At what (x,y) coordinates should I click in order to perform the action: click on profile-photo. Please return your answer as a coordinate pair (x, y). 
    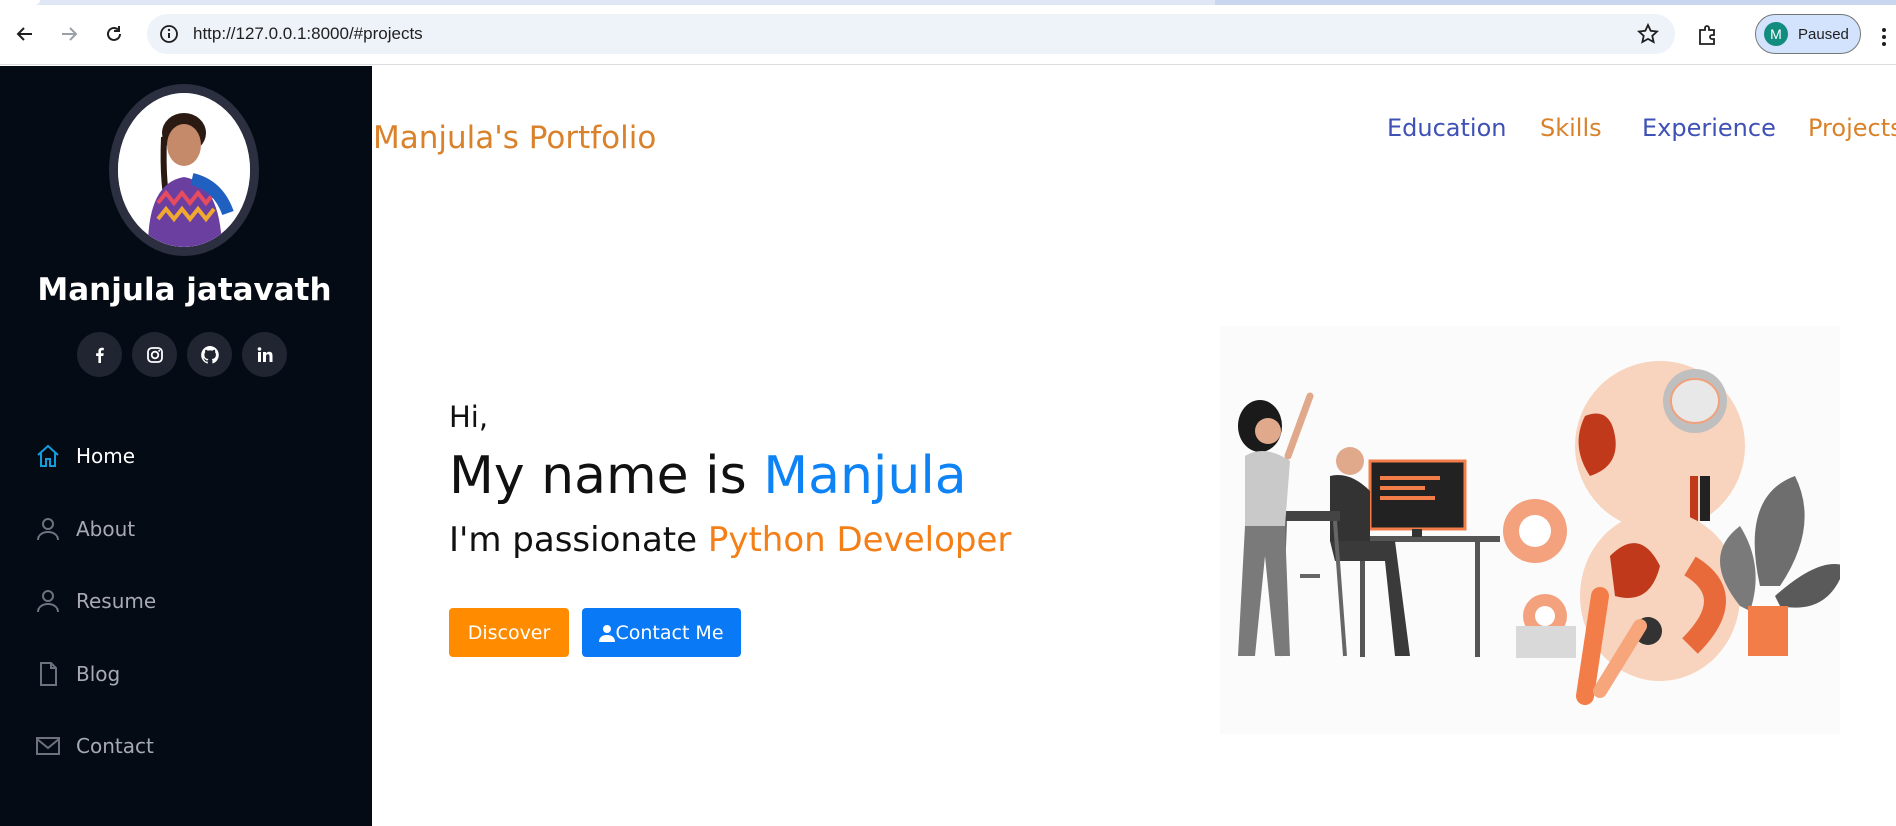
    Looking at the image, I should click on (184, 170).